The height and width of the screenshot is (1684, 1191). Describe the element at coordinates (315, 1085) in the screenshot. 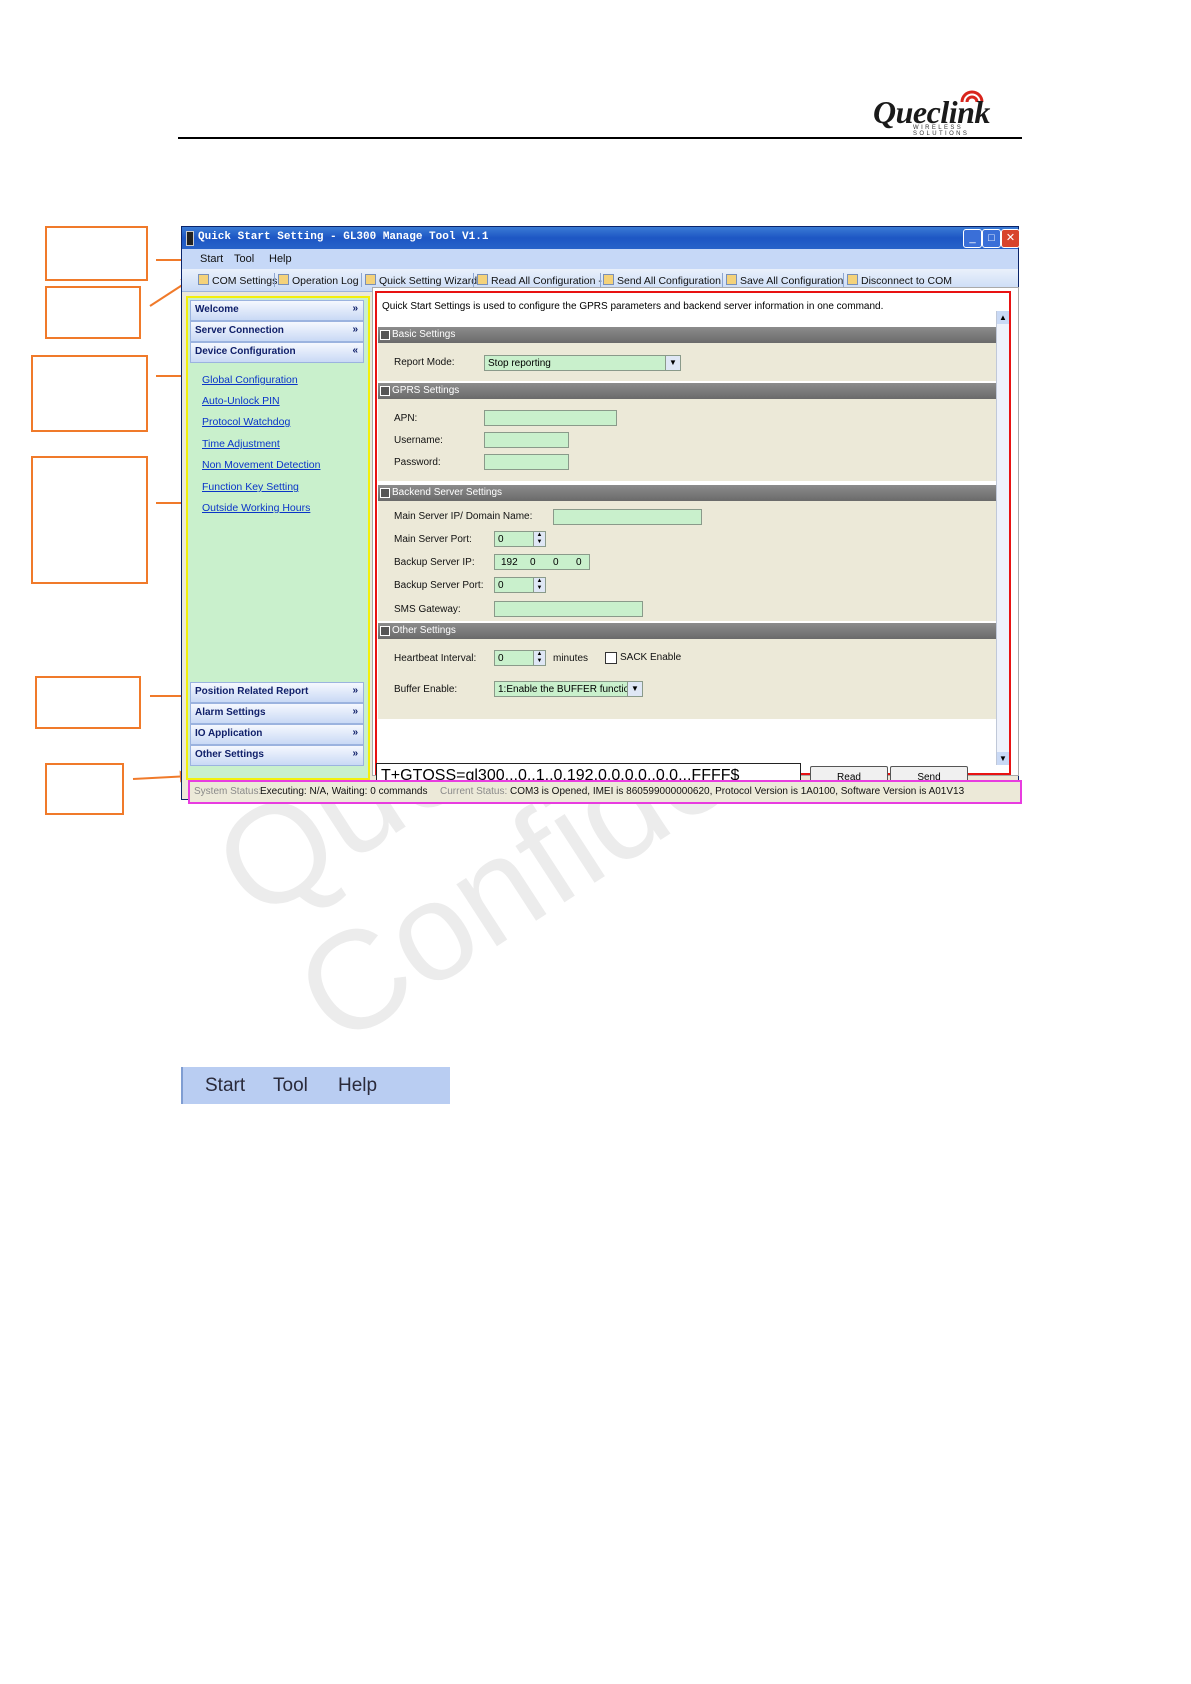

I see `menu-bar-closeup: Start Tool Help` at that location.